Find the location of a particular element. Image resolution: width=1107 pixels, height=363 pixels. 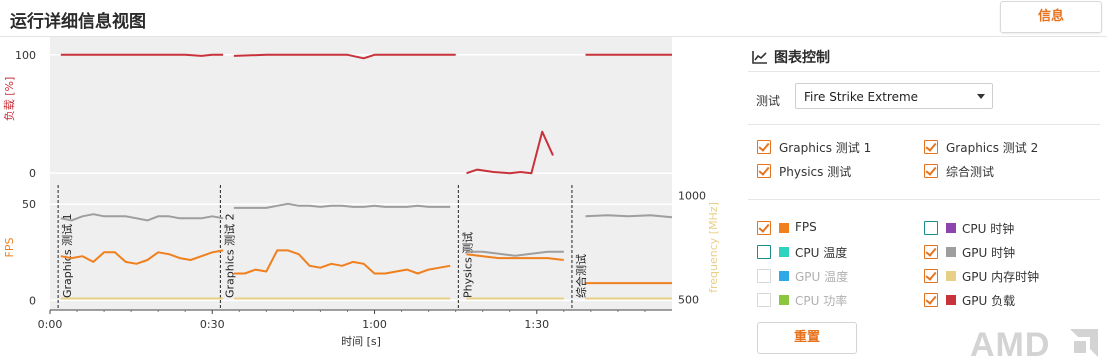

svg-text: AMD is located at coordinates (1010, 343).